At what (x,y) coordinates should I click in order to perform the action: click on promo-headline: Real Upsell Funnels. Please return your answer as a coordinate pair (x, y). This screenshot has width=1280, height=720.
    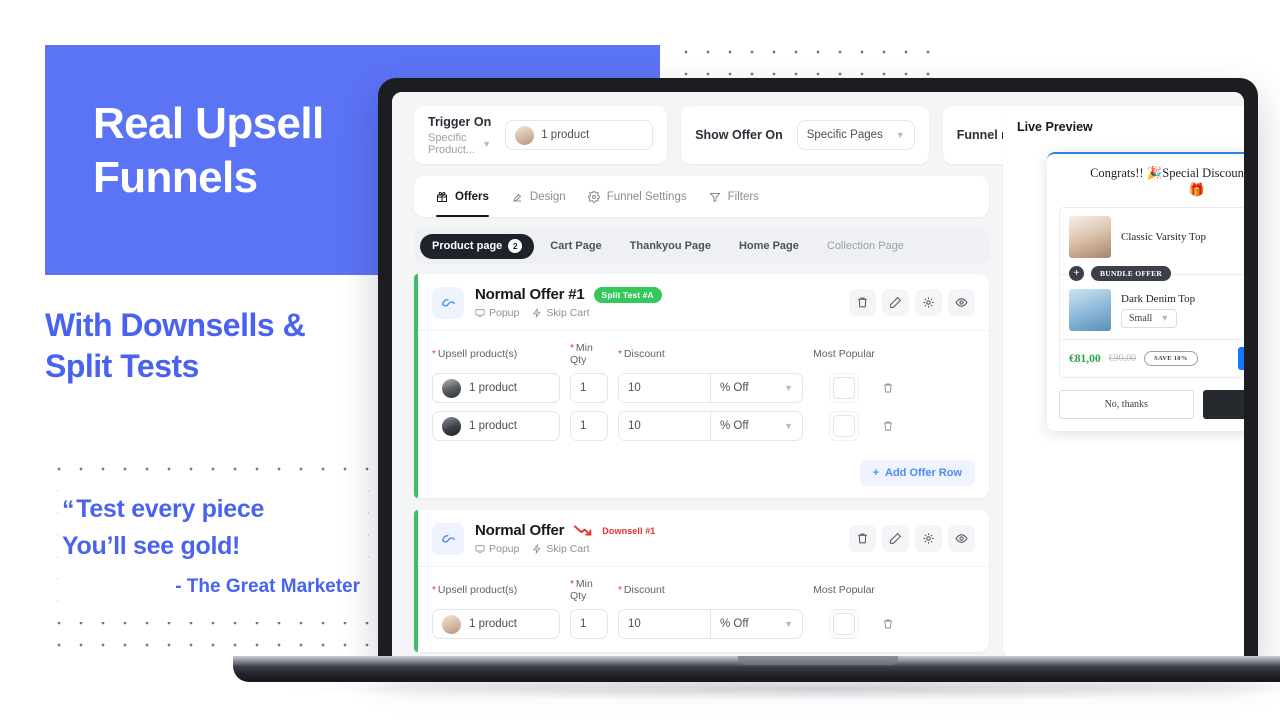
    Looking at the image, I should click on (208, 150).